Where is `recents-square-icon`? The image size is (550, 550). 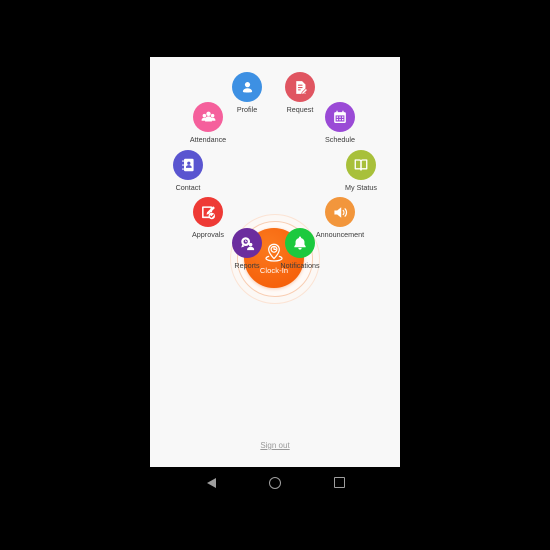
recents-square-icon is located at coordinates (339, 482).